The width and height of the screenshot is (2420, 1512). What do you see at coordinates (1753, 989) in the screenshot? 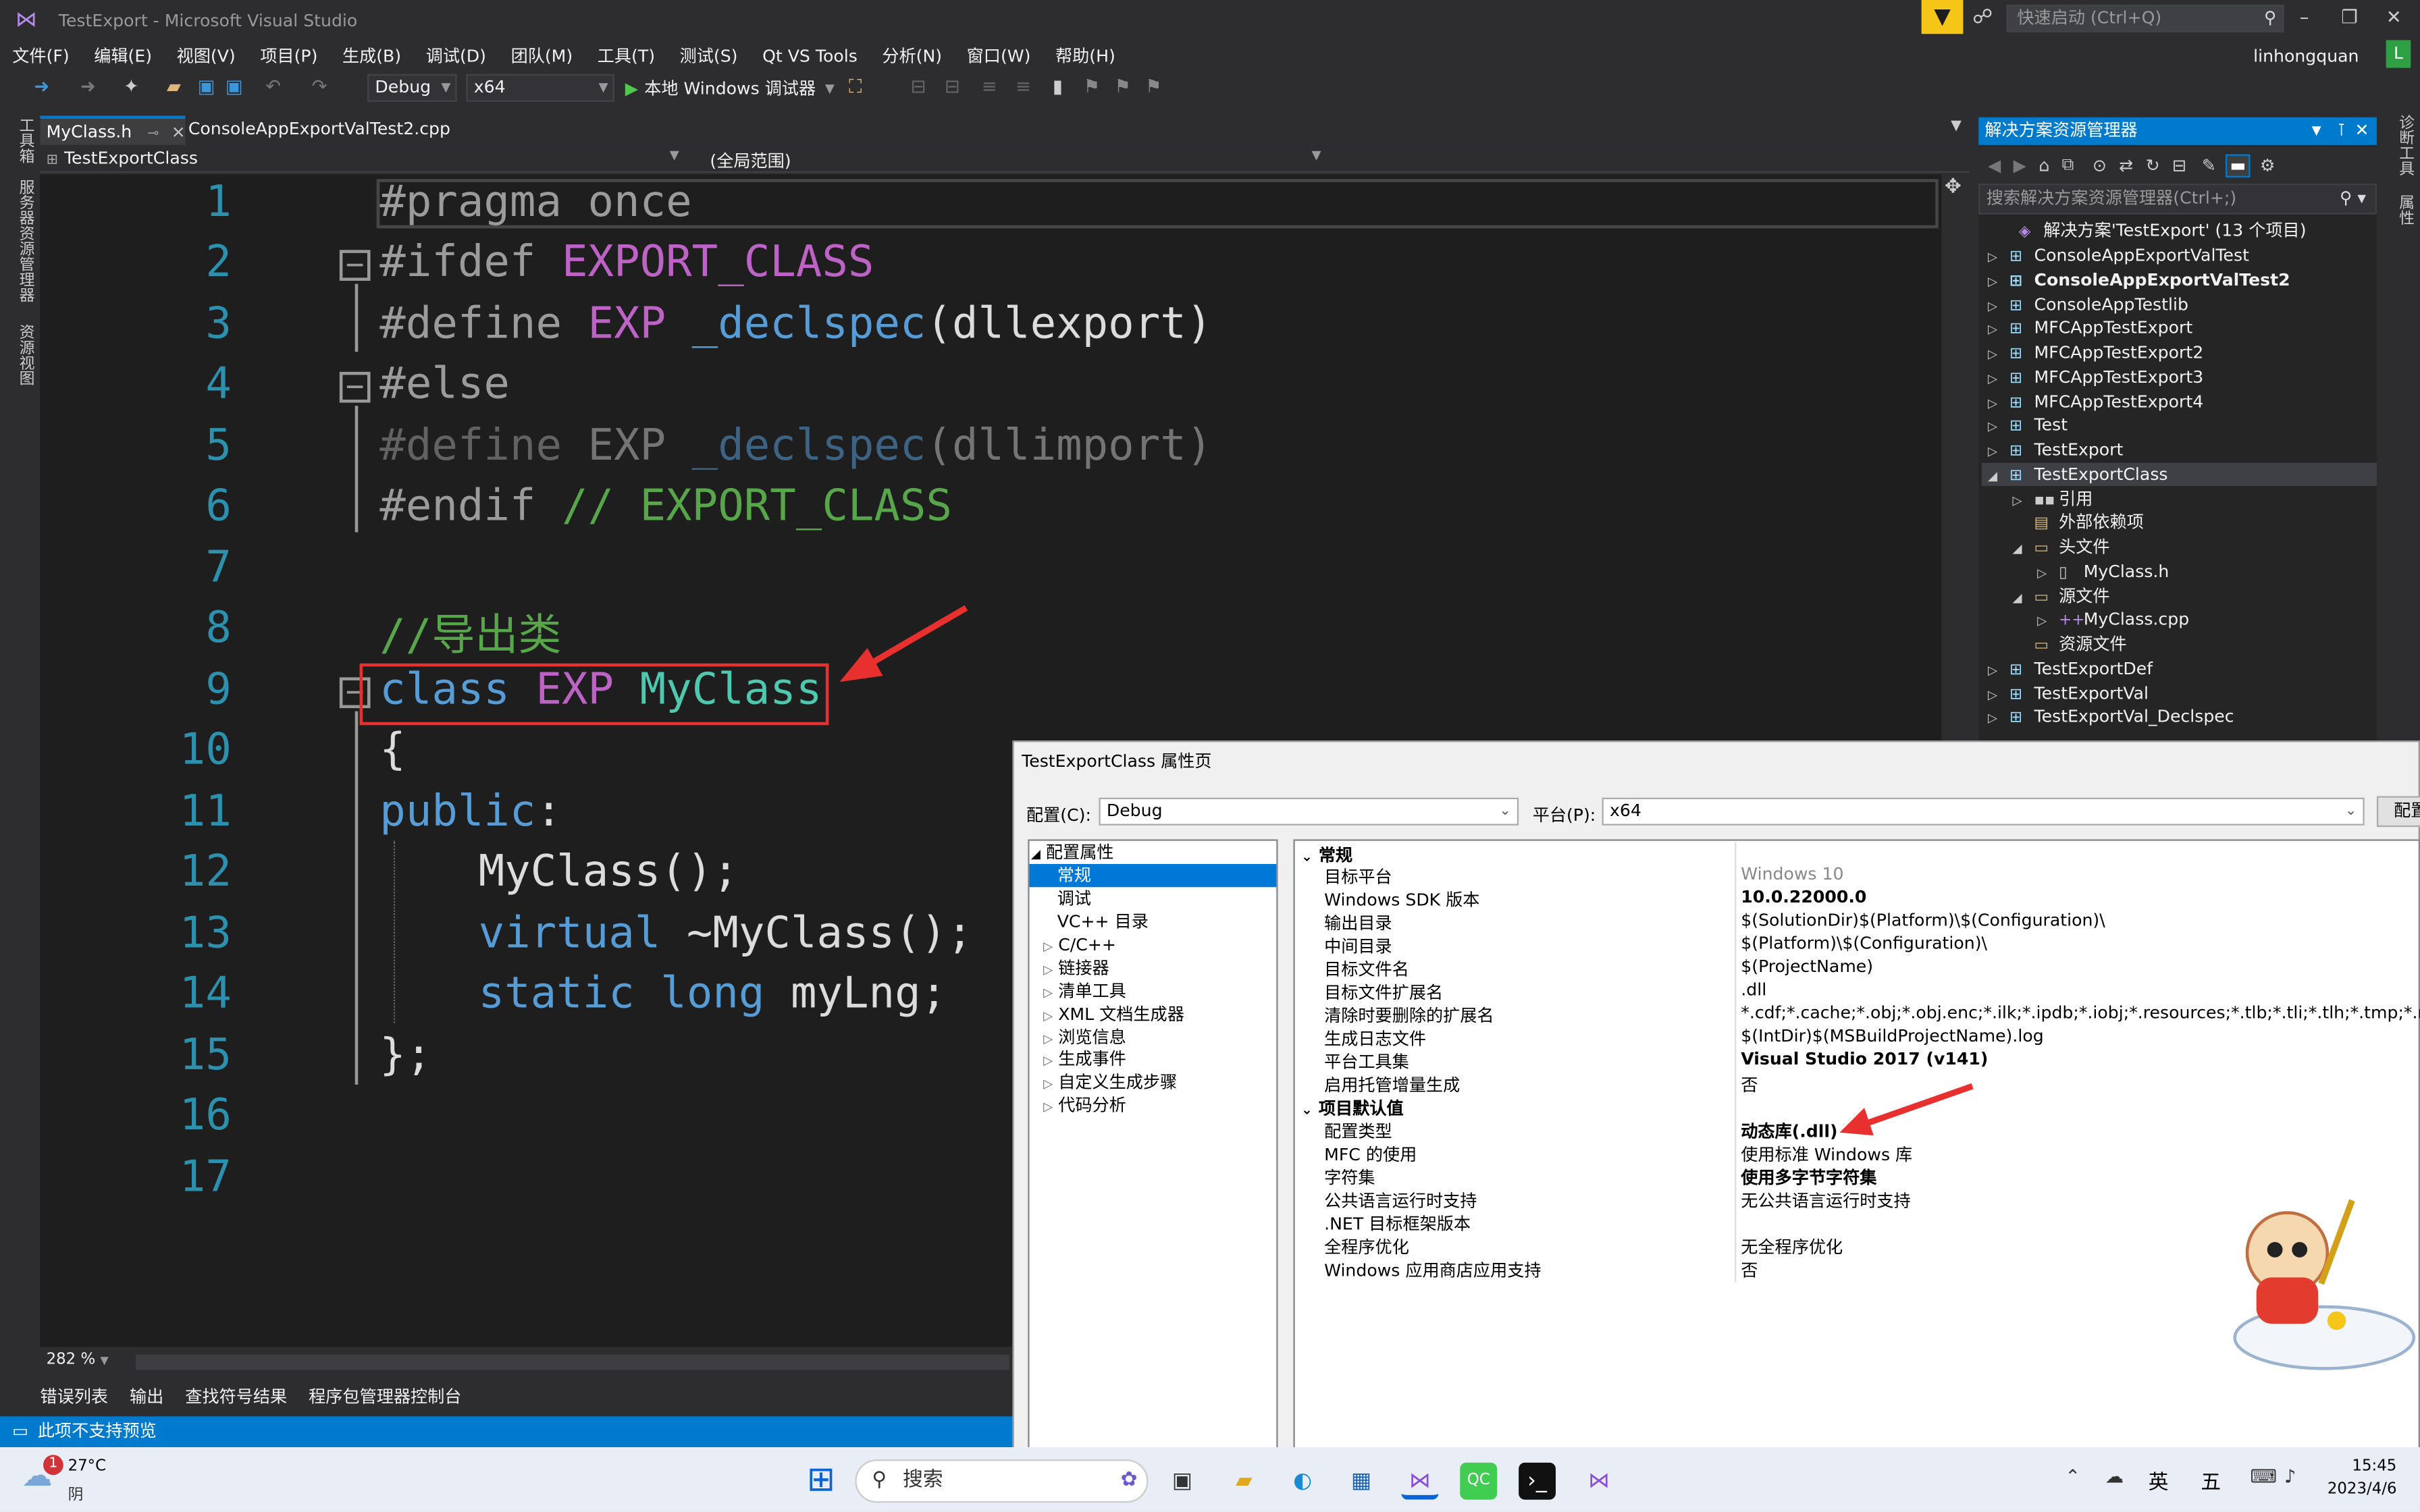
I see `prop-value: .dll` at bounding box center [1753, 989].